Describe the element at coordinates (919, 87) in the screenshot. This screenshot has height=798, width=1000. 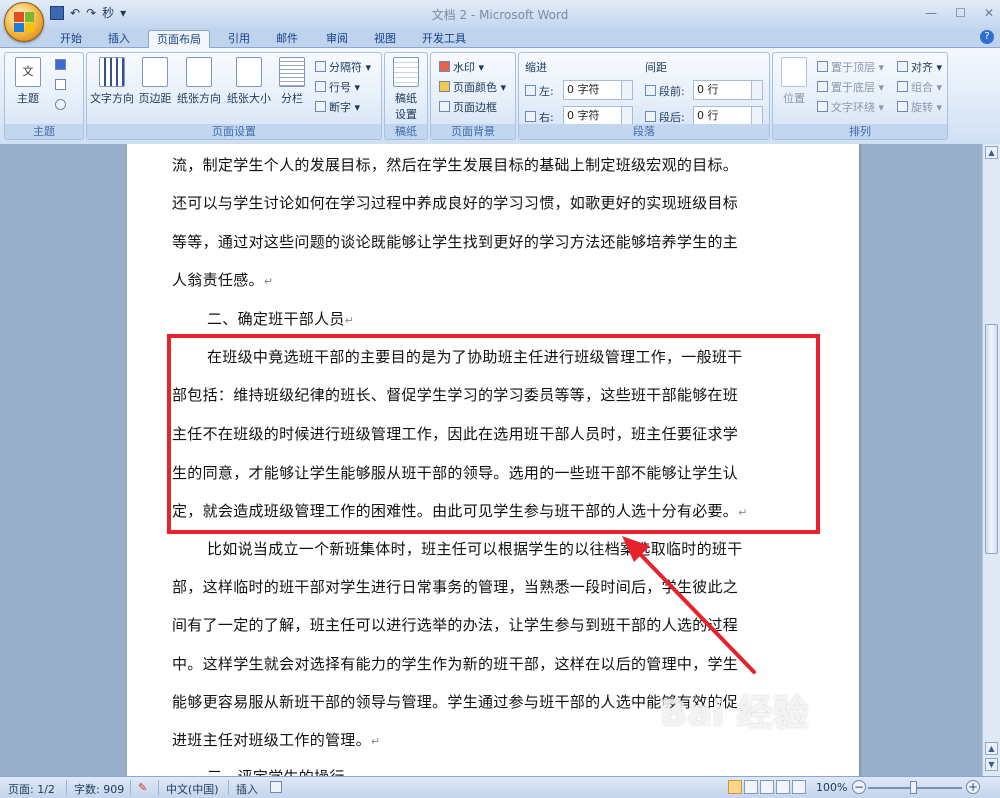
I see `group-button: 组合 ▾` at that location.